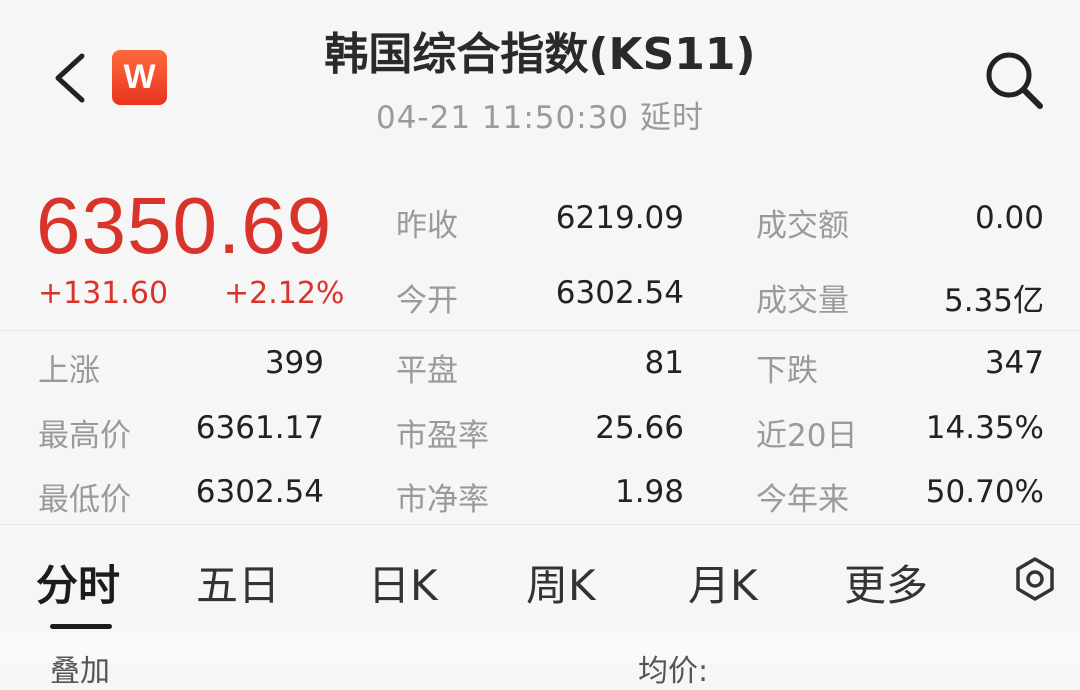 This screenshot has height=690, width=1080. Describe the element at coordinates (802, 500) in the screenshot. I see `stat-label-ytd: 今年来` at that location.